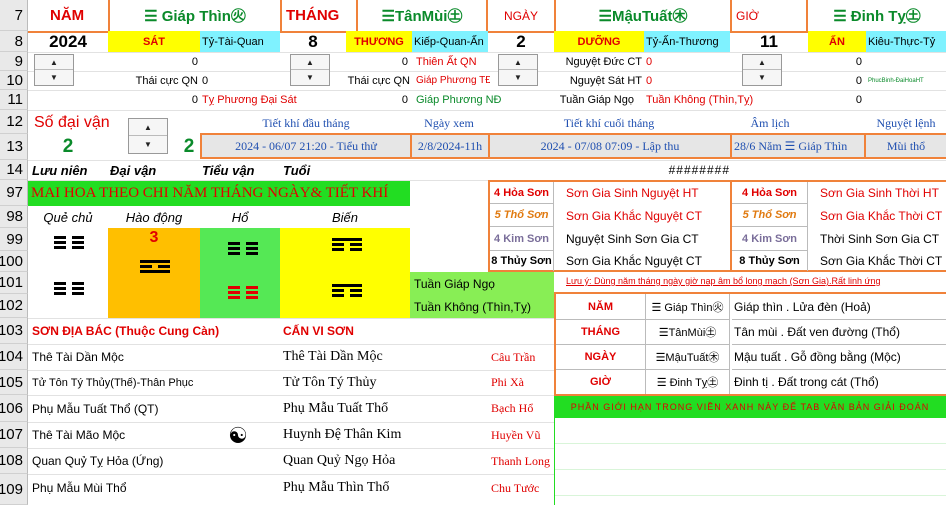  What do you see at coordinates (14, 80) in the screenshot?
I see `row-header: 10` at bounding box center [14, 80].